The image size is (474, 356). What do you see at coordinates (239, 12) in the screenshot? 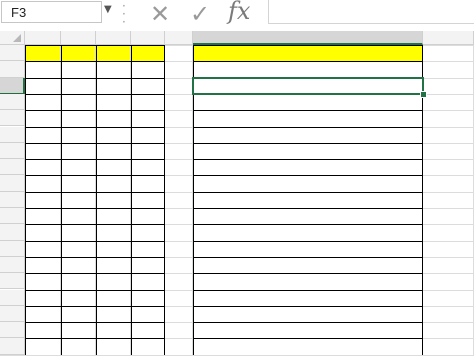
I see `insert-function-icon: fx` at bounding box center [239, 12].